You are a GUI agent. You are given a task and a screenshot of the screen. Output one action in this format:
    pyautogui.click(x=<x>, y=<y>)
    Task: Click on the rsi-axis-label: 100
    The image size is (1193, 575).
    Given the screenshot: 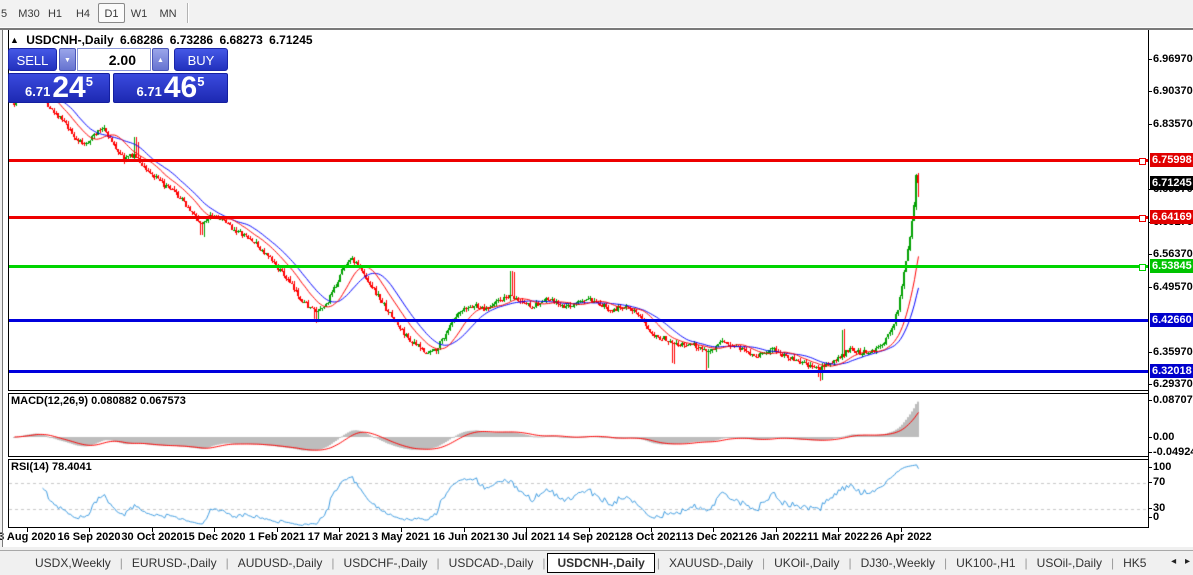 What is the action you would take?
    pyautogui.click(x=1162, y=467)
    